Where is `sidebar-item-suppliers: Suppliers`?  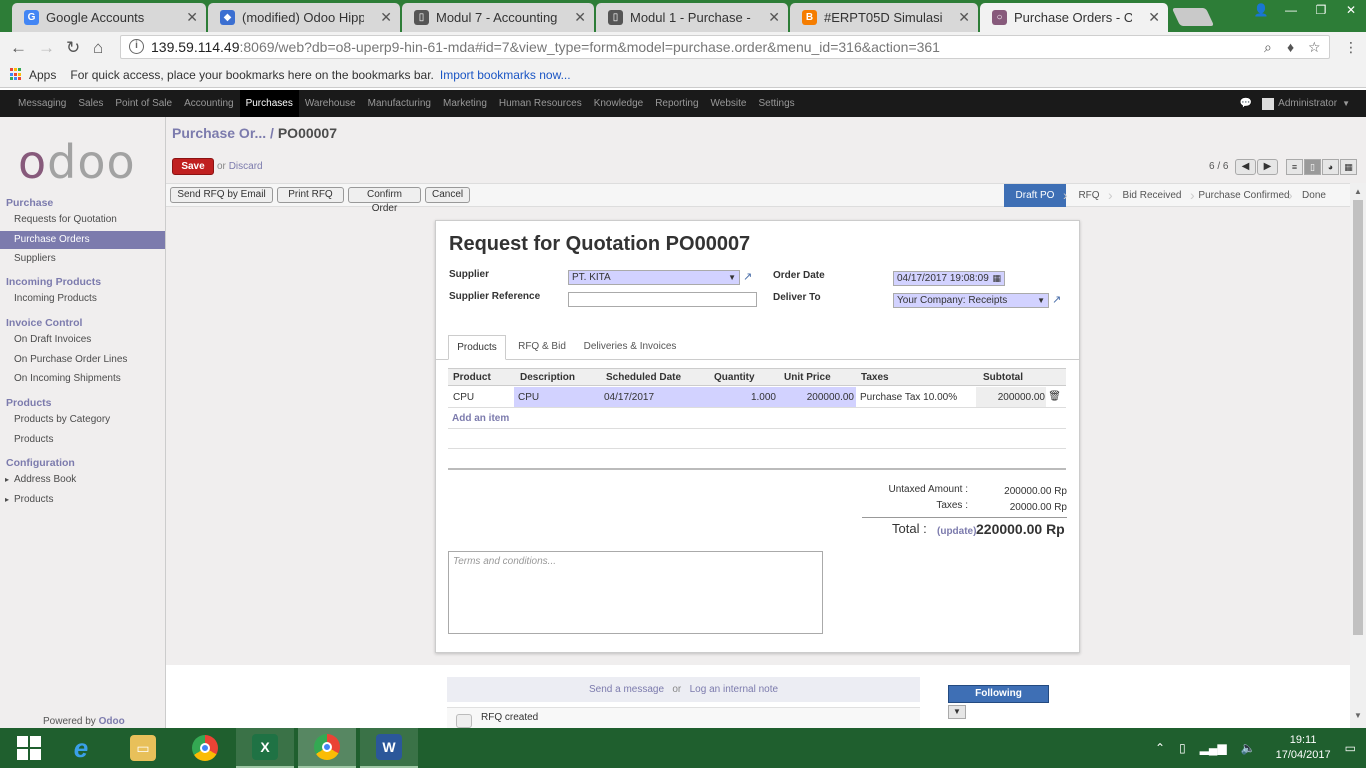
sidebar-item-suppliers: Suppliers is located at coordinates (82, 259).